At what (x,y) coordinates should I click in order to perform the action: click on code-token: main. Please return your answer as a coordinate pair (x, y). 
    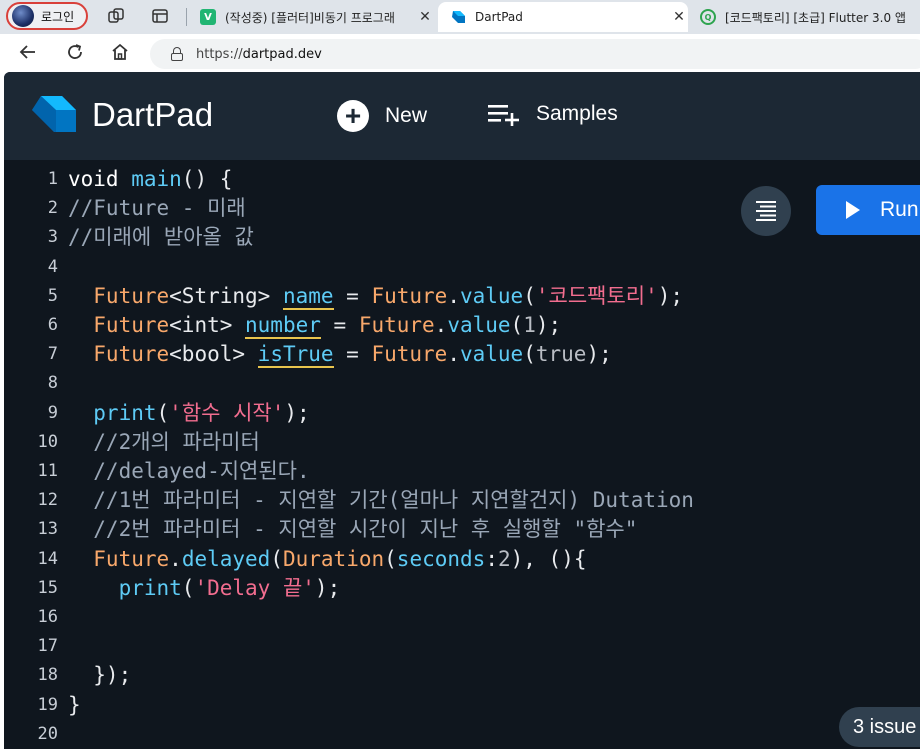
    Looking at the image, I should click on (156, 179).